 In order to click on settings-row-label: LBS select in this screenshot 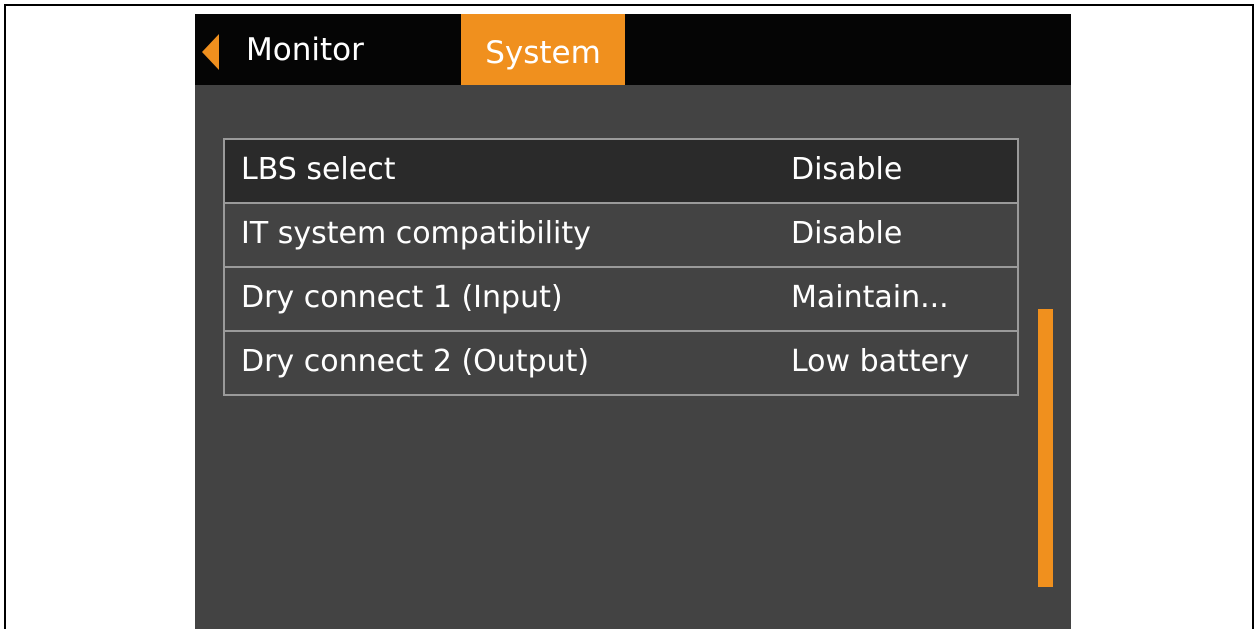, I will do `click(318, 169)`.